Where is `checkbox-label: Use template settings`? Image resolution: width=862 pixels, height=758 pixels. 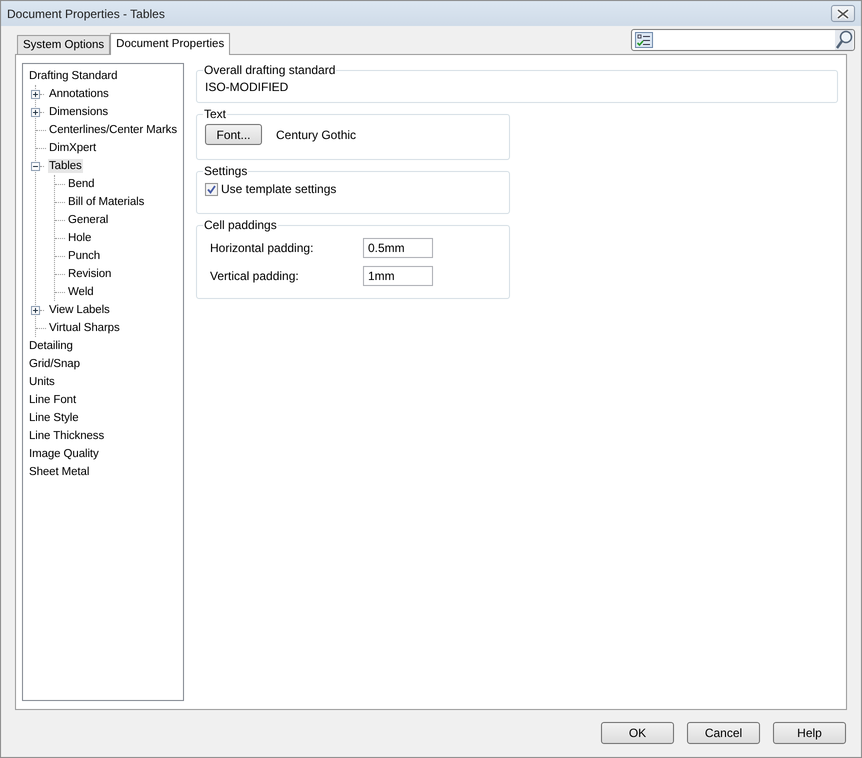 checkbox-label: Use template settings is located at coordinates (278, 189).